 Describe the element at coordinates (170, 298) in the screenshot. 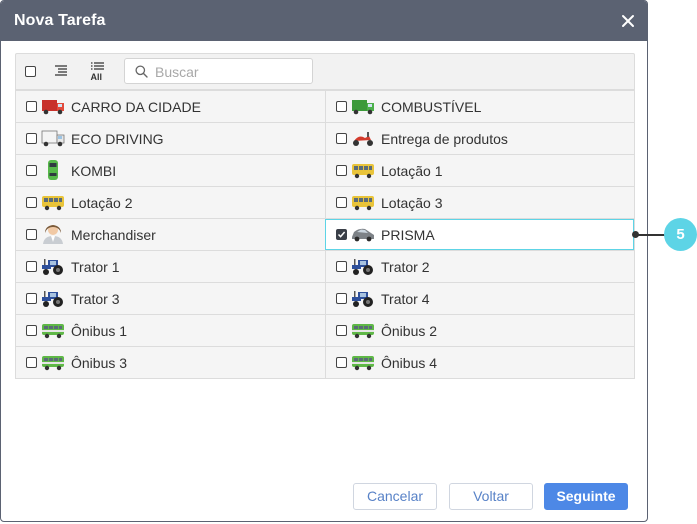

I see `unit-item: Trator 3` at that location.